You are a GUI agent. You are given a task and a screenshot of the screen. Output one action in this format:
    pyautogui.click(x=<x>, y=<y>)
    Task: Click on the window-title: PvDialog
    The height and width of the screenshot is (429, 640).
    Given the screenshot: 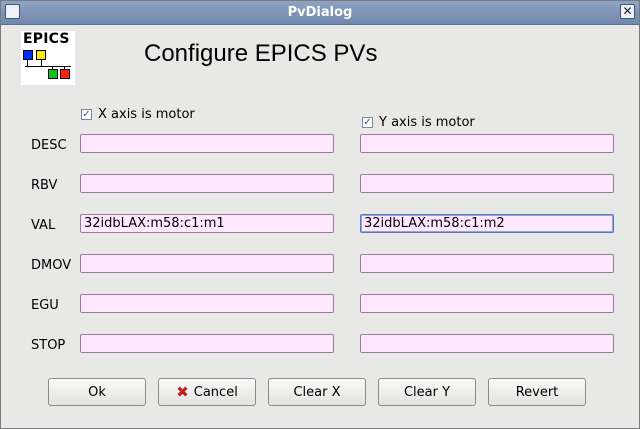 What is the action you would take?
    pyautogui.click(x=320, y=12)
    